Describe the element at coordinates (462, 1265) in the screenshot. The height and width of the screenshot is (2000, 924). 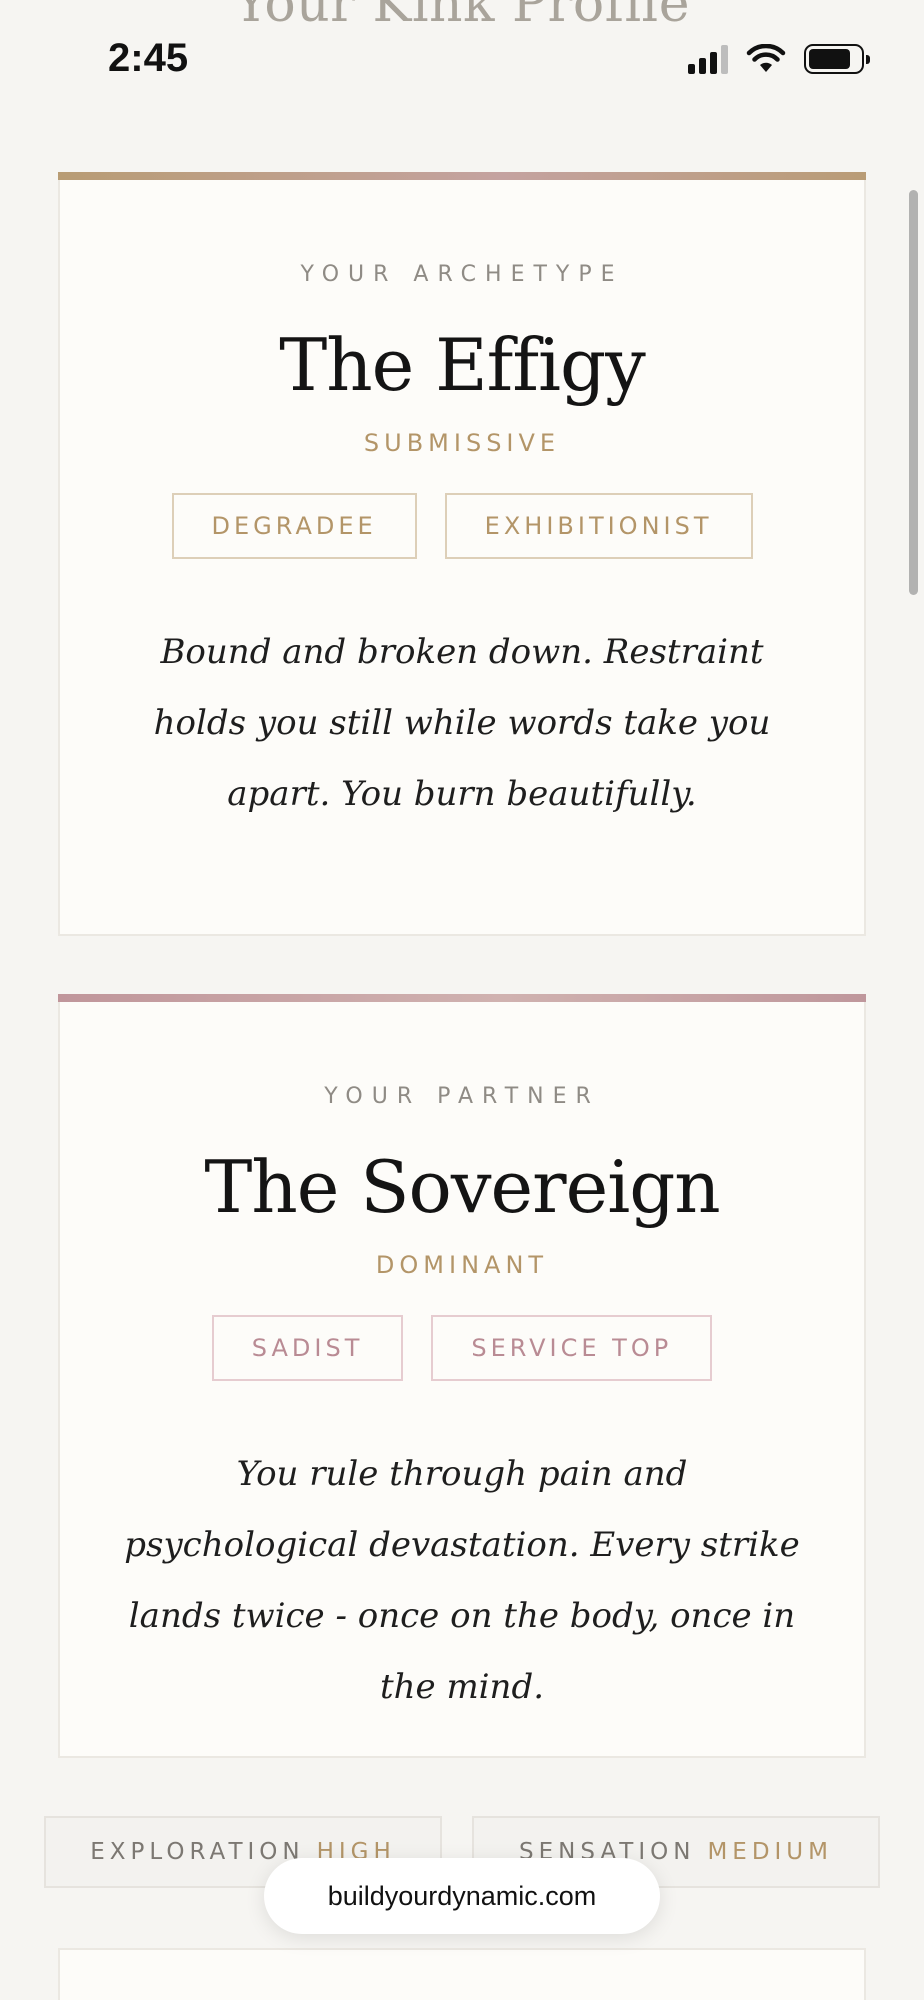
I see `partner-role: DOMINANT` at that location.